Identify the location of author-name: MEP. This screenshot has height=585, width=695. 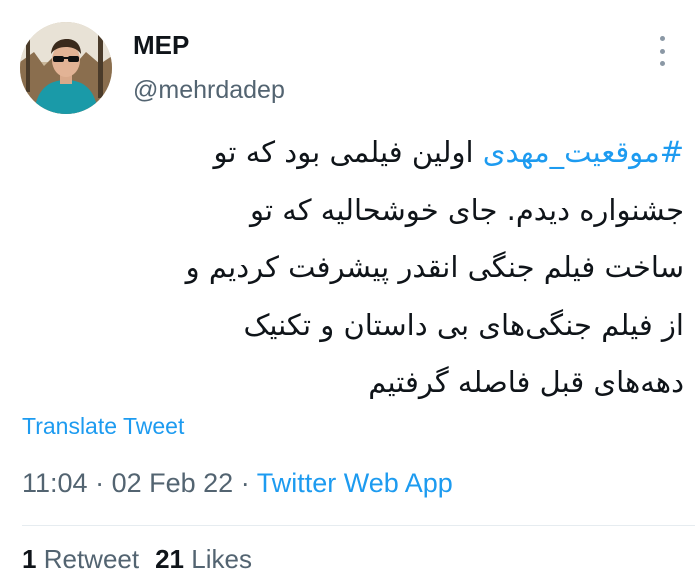
(161, 45).